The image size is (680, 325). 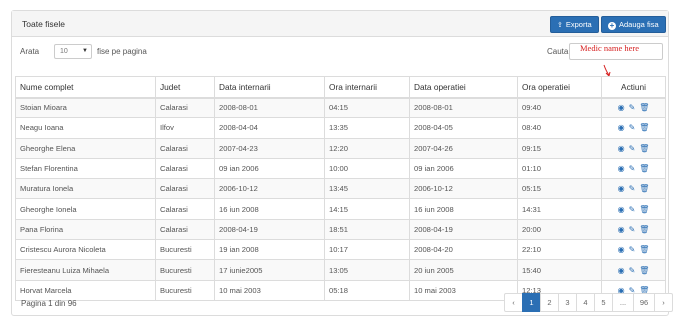 I want to click on table-cell: Stefan Florentina, so click(x=85, y=168).